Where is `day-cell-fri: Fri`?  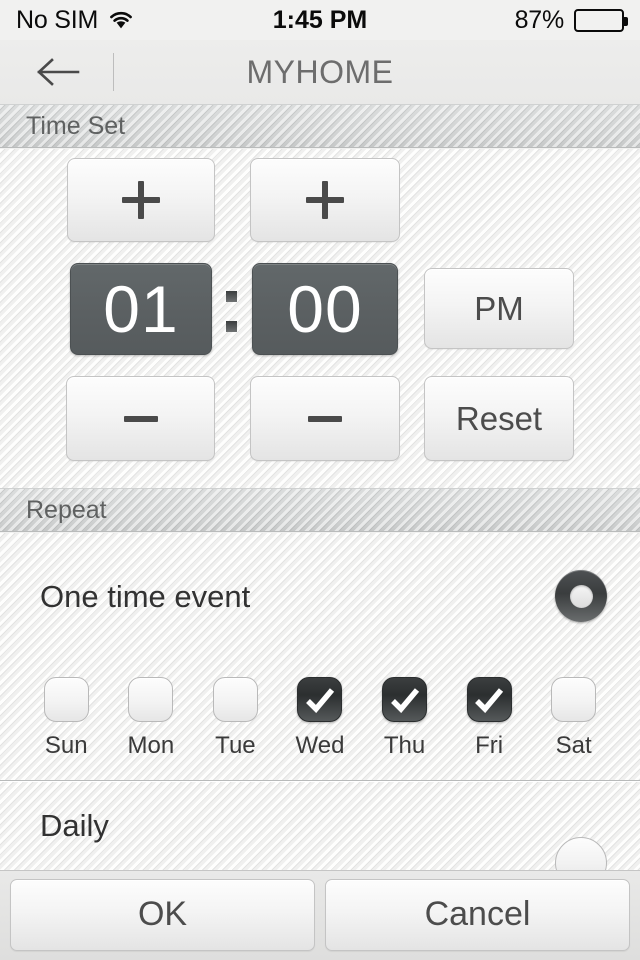 day-cell-fri: Fri is located at coordinates (489, 718).